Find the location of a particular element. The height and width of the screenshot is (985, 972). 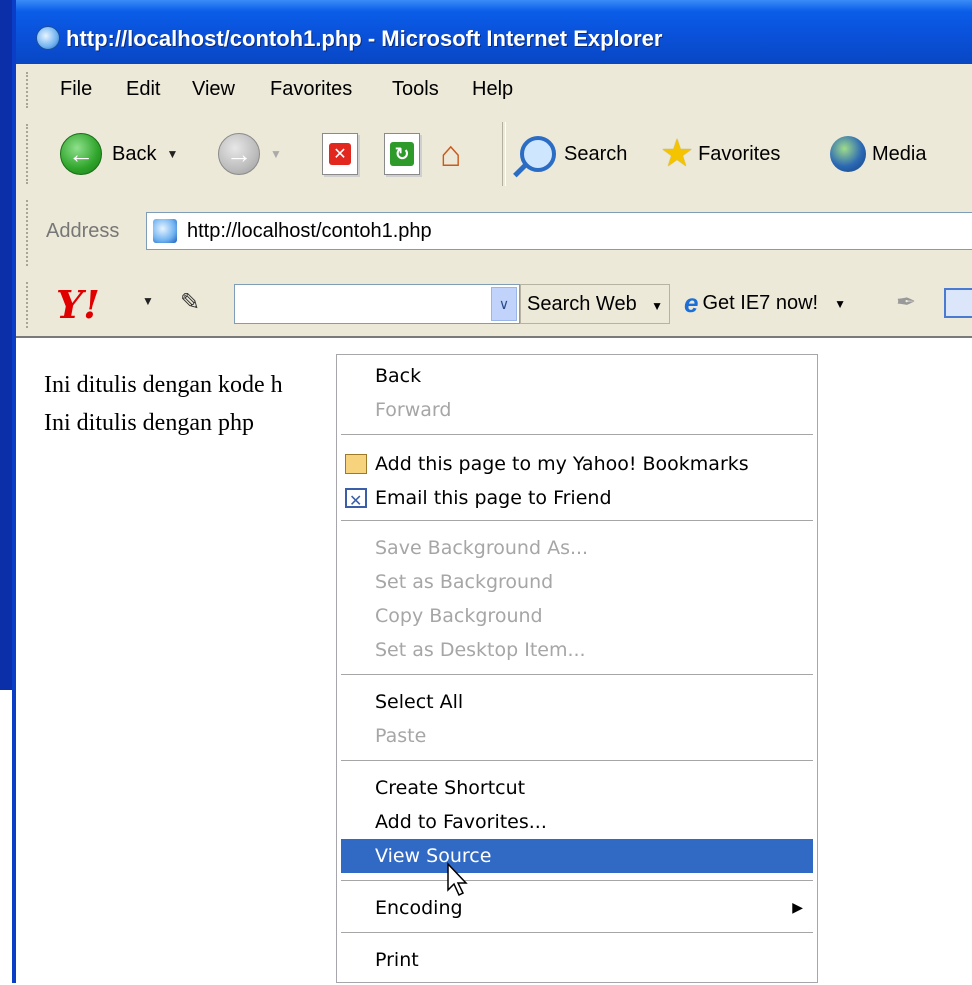

address-label: Address is located at coordinates (83, 231).